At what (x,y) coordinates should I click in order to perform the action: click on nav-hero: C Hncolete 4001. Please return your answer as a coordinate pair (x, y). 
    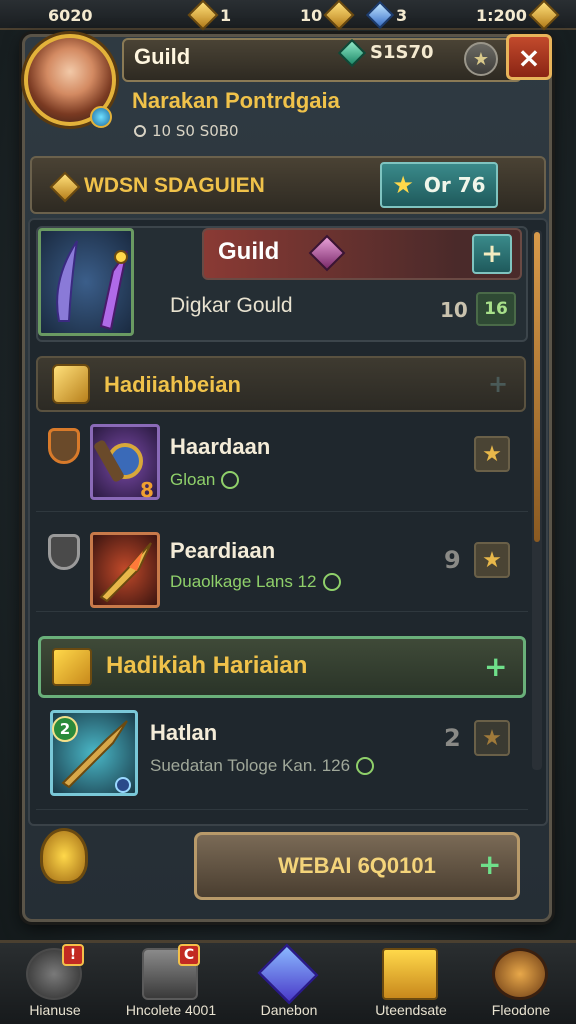
    Looking at the image, I should click on (171, 984).